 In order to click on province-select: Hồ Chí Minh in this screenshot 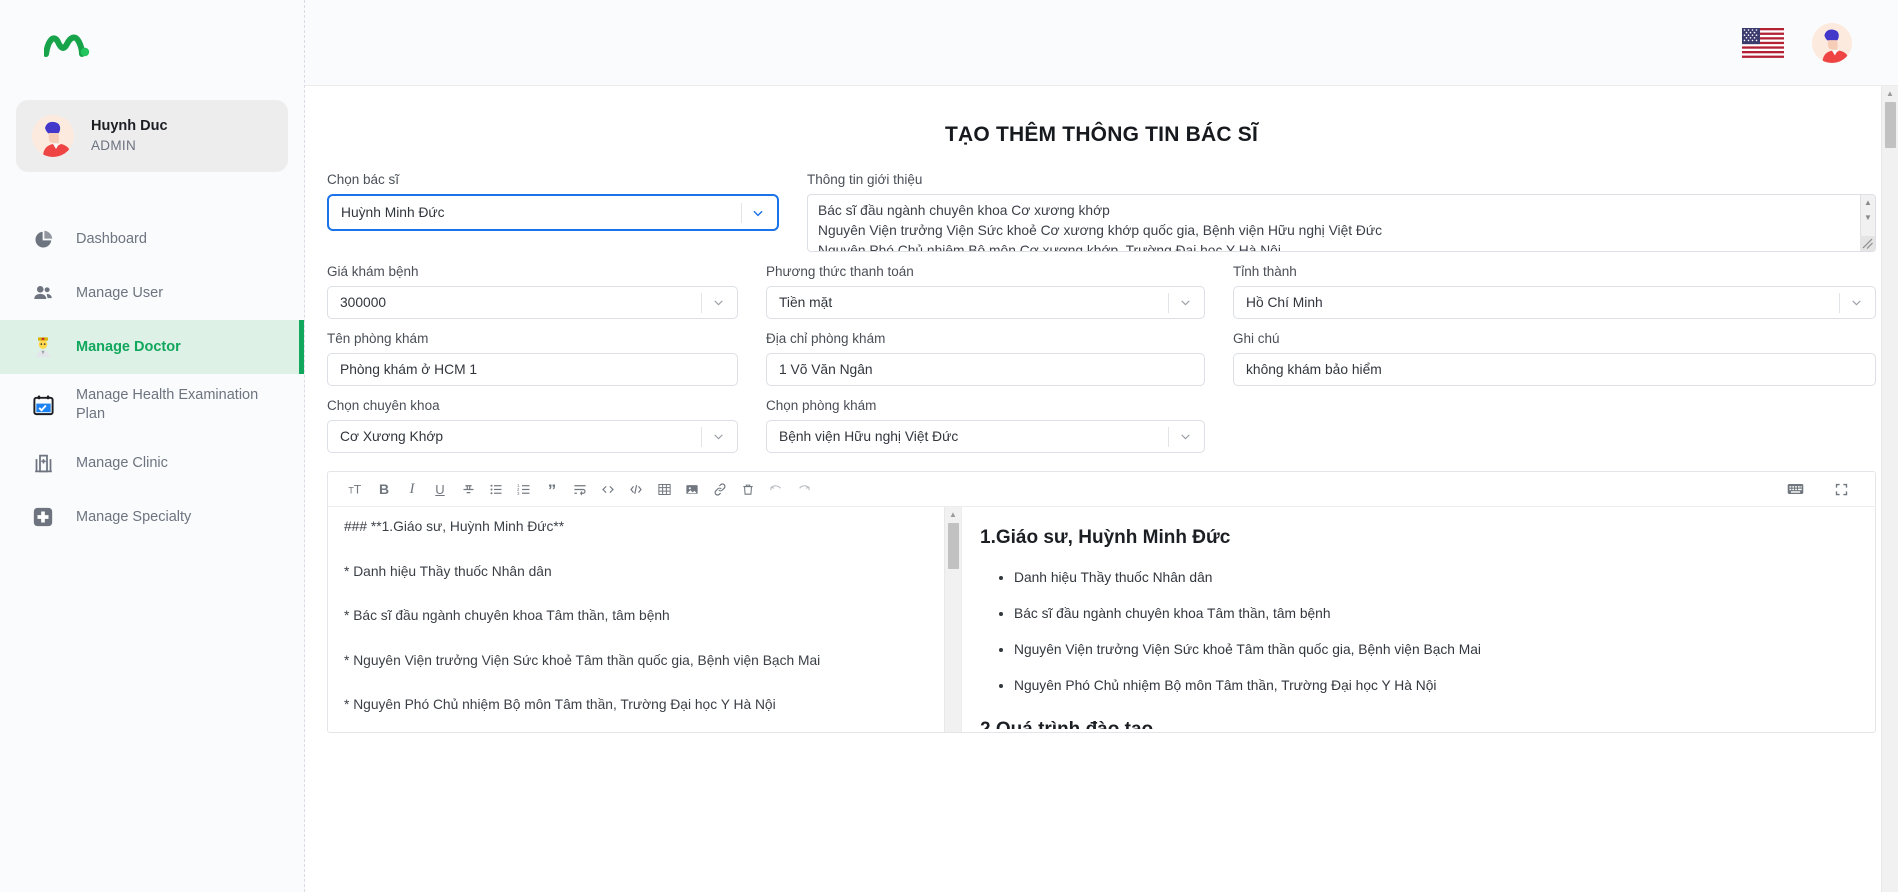, I will do `click(1554, 302)`.